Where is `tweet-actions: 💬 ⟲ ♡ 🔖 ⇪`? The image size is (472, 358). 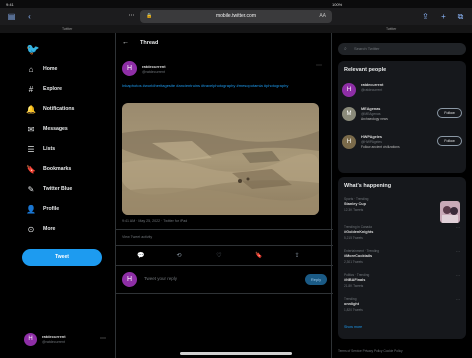
tweet-actions: 💬 ⟲ ♡ 🔖 ⇪ is located at coordinates (224, 256).